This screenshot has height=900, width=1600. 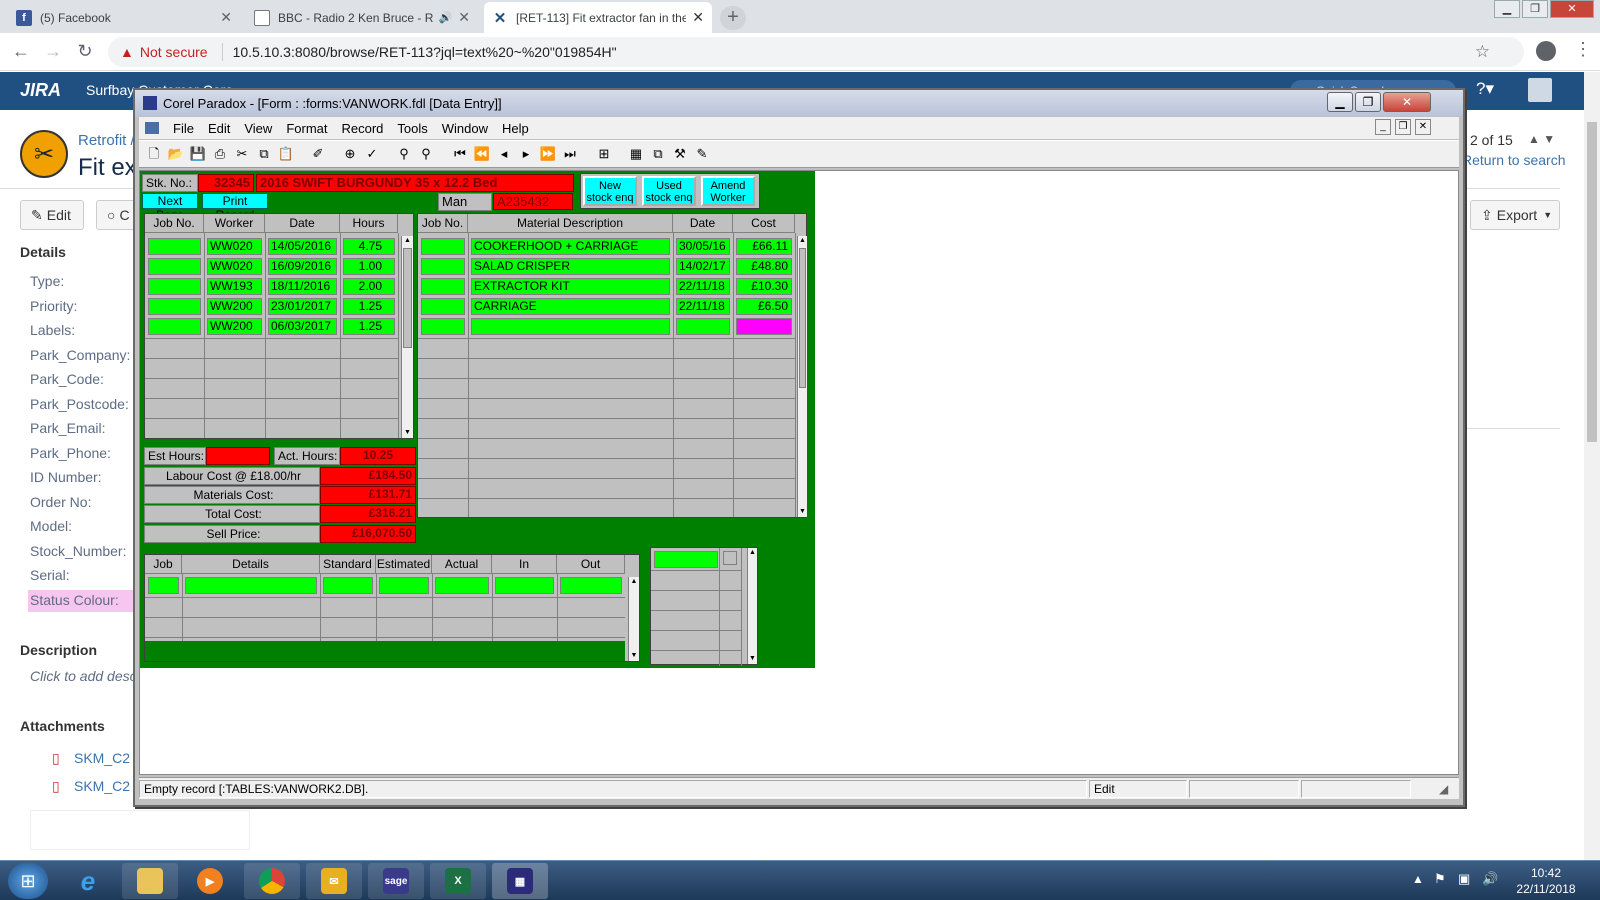 What do you see at coordinates (702, 154) in the screenshot?
I see `expert-icon: ✎` at bounding box center [702, 154].